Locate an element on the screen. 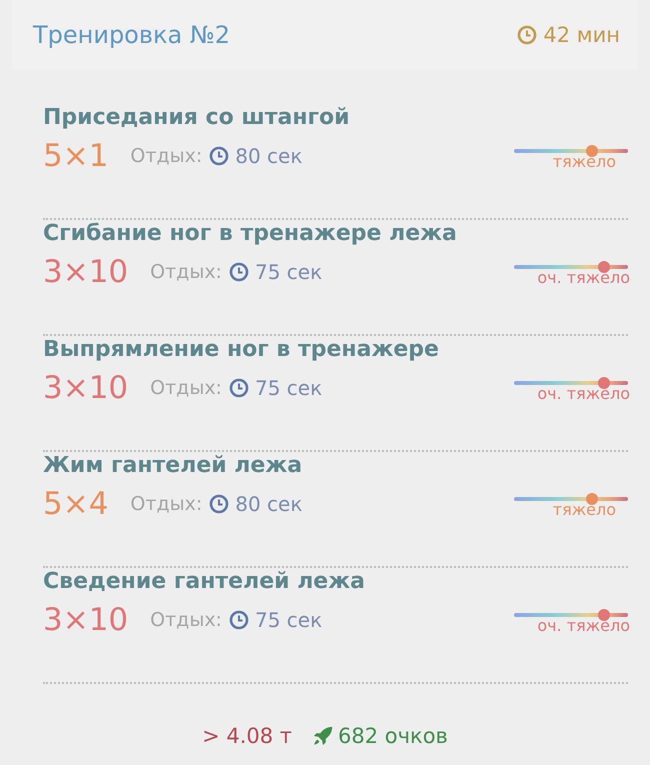 The height and width of the screenshot is (765, 650). tonnage: > 4.08 т is located at coordinates (247, 736).